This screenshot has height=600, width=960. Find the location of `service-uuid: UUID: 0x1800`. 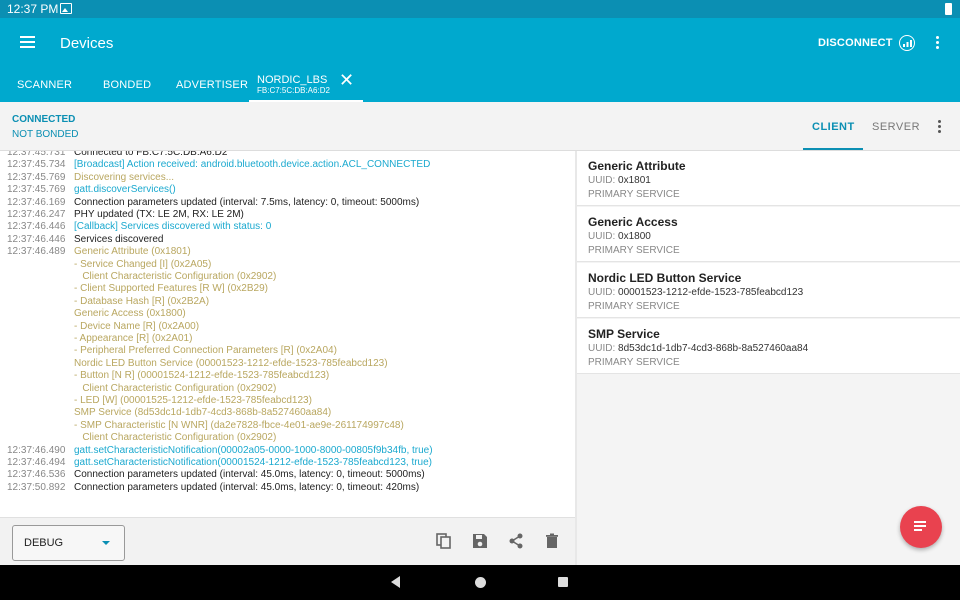

service-uuid: UUID: 0x1800 is located at coordinates (619, 236).